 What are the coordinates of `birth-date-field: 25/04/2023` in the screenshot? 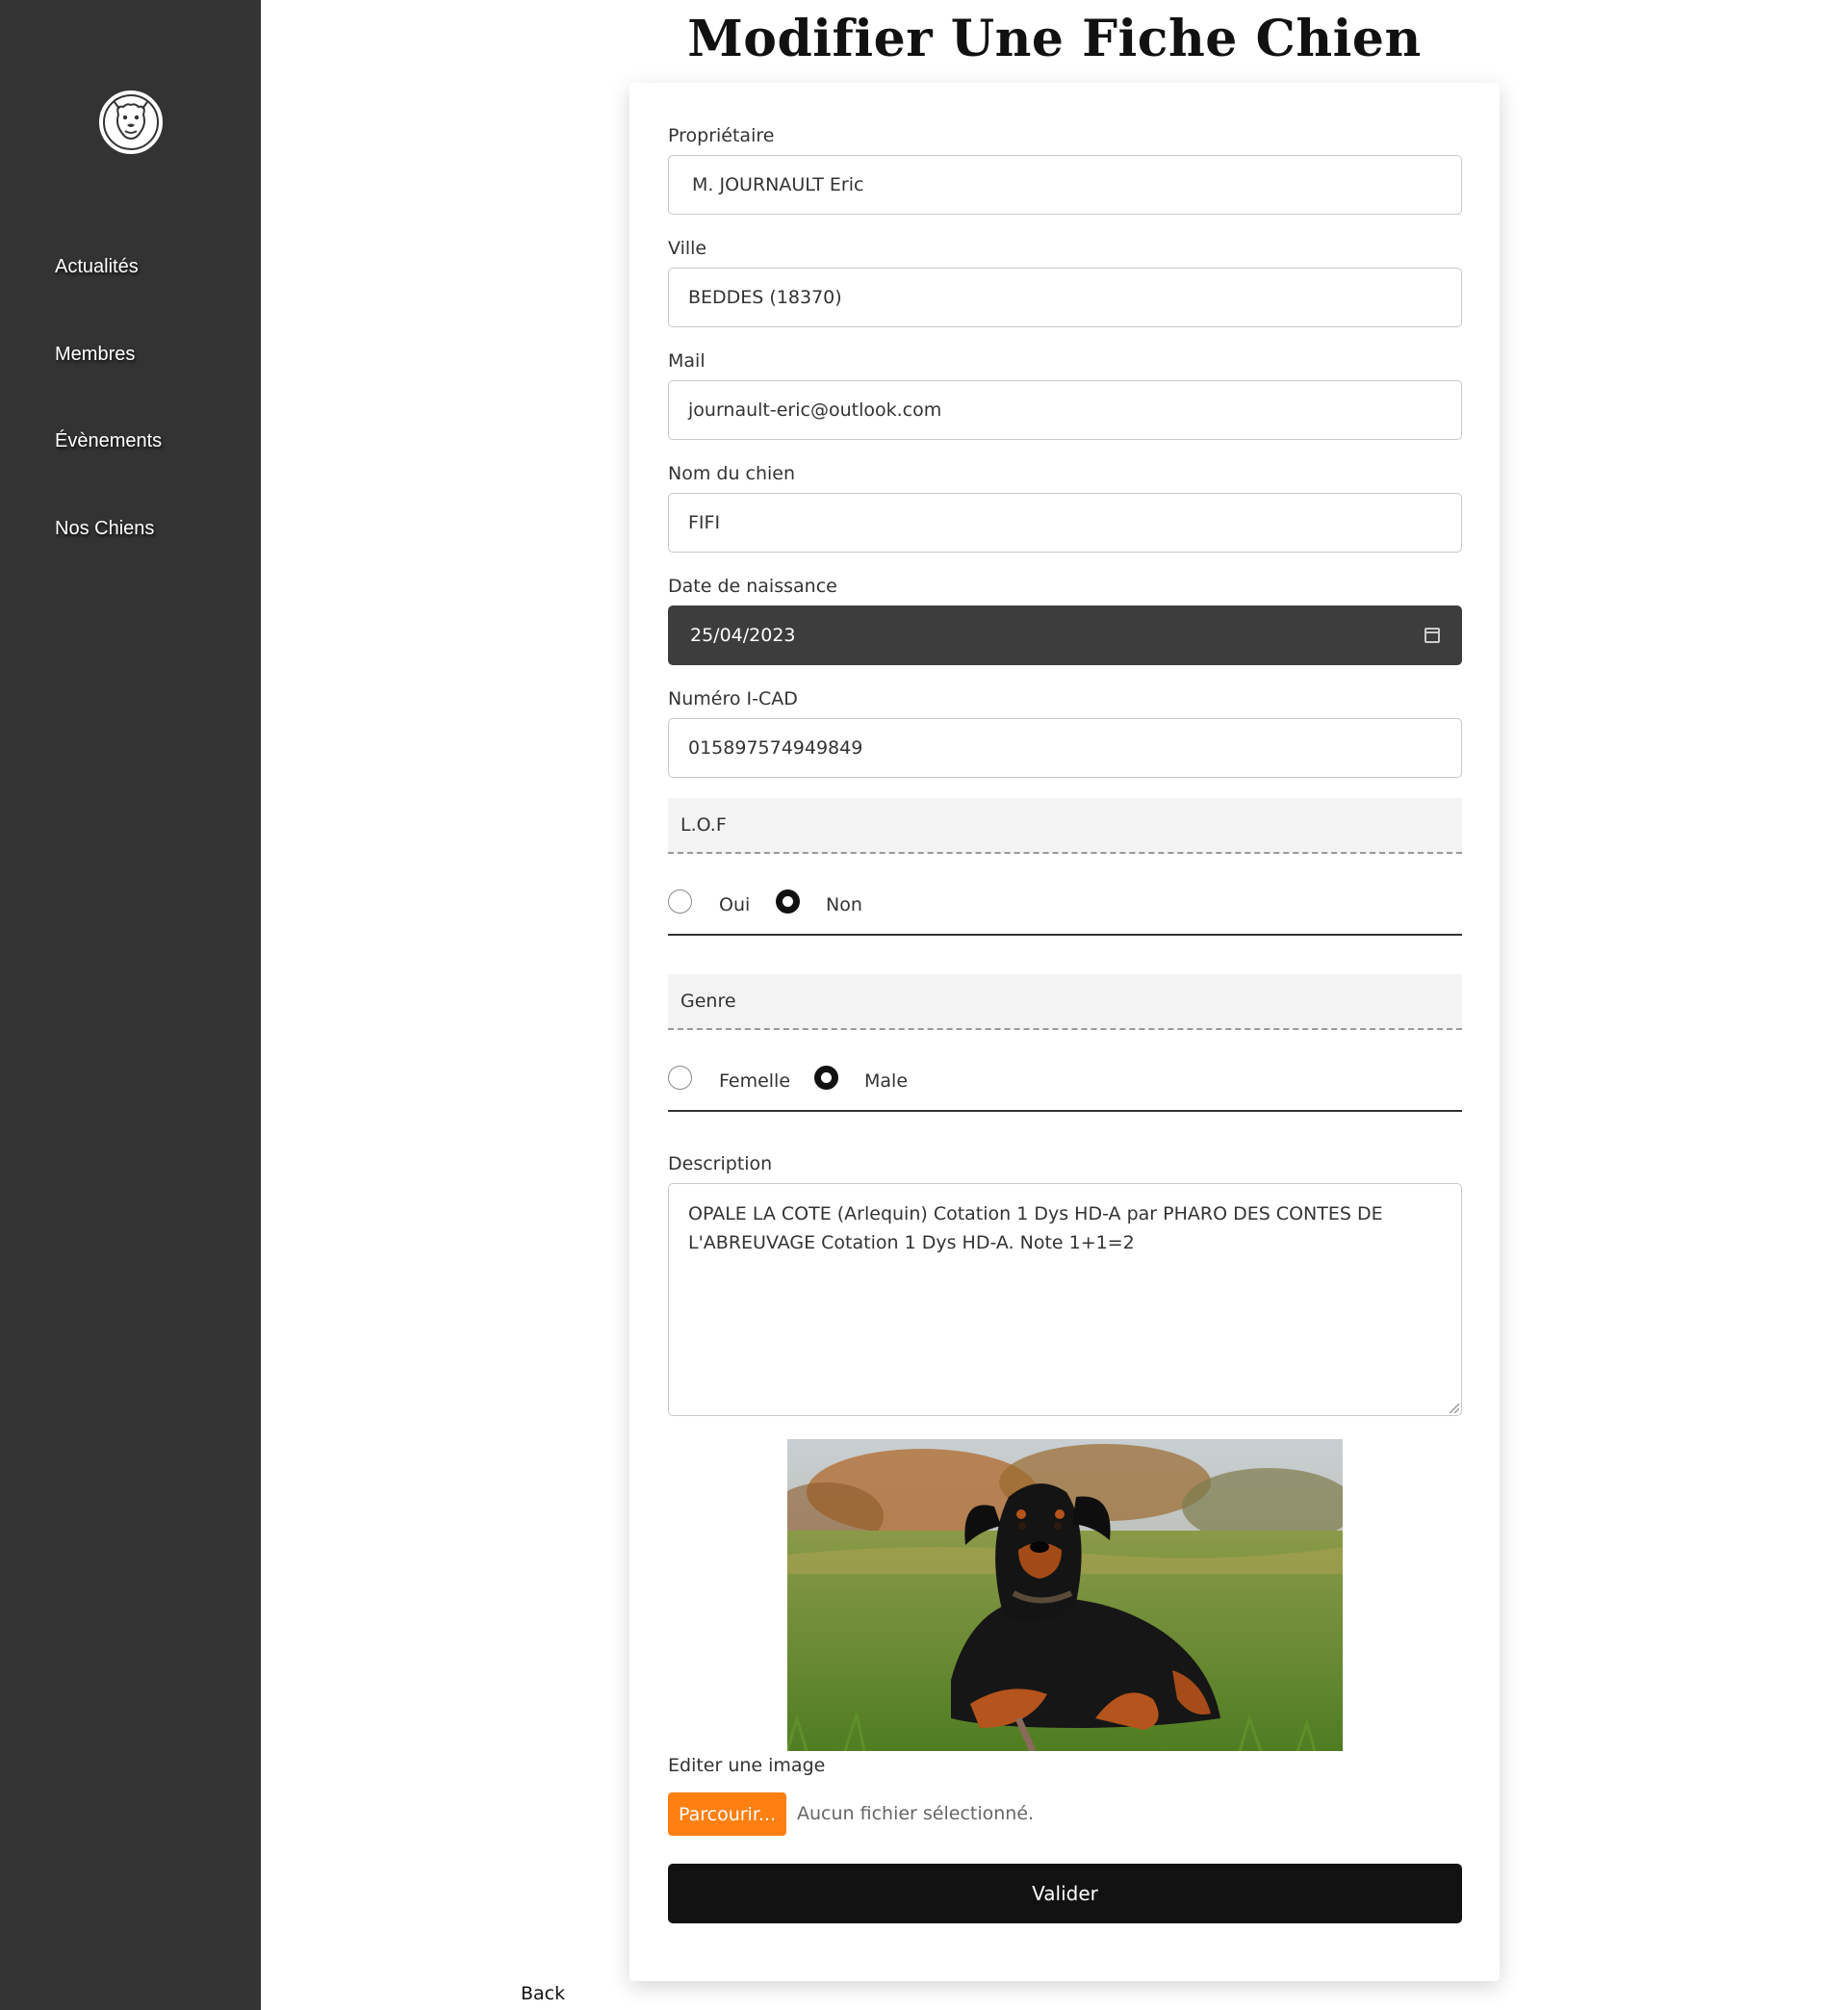 It's located at (1065, 635).